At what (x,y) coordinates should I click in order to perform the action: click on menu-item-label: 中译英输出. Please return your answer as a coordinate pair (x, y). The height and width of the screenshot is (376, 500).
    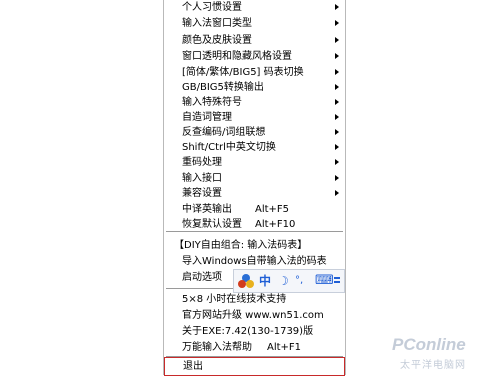
    Looking at the image, I should click on (207, 209).